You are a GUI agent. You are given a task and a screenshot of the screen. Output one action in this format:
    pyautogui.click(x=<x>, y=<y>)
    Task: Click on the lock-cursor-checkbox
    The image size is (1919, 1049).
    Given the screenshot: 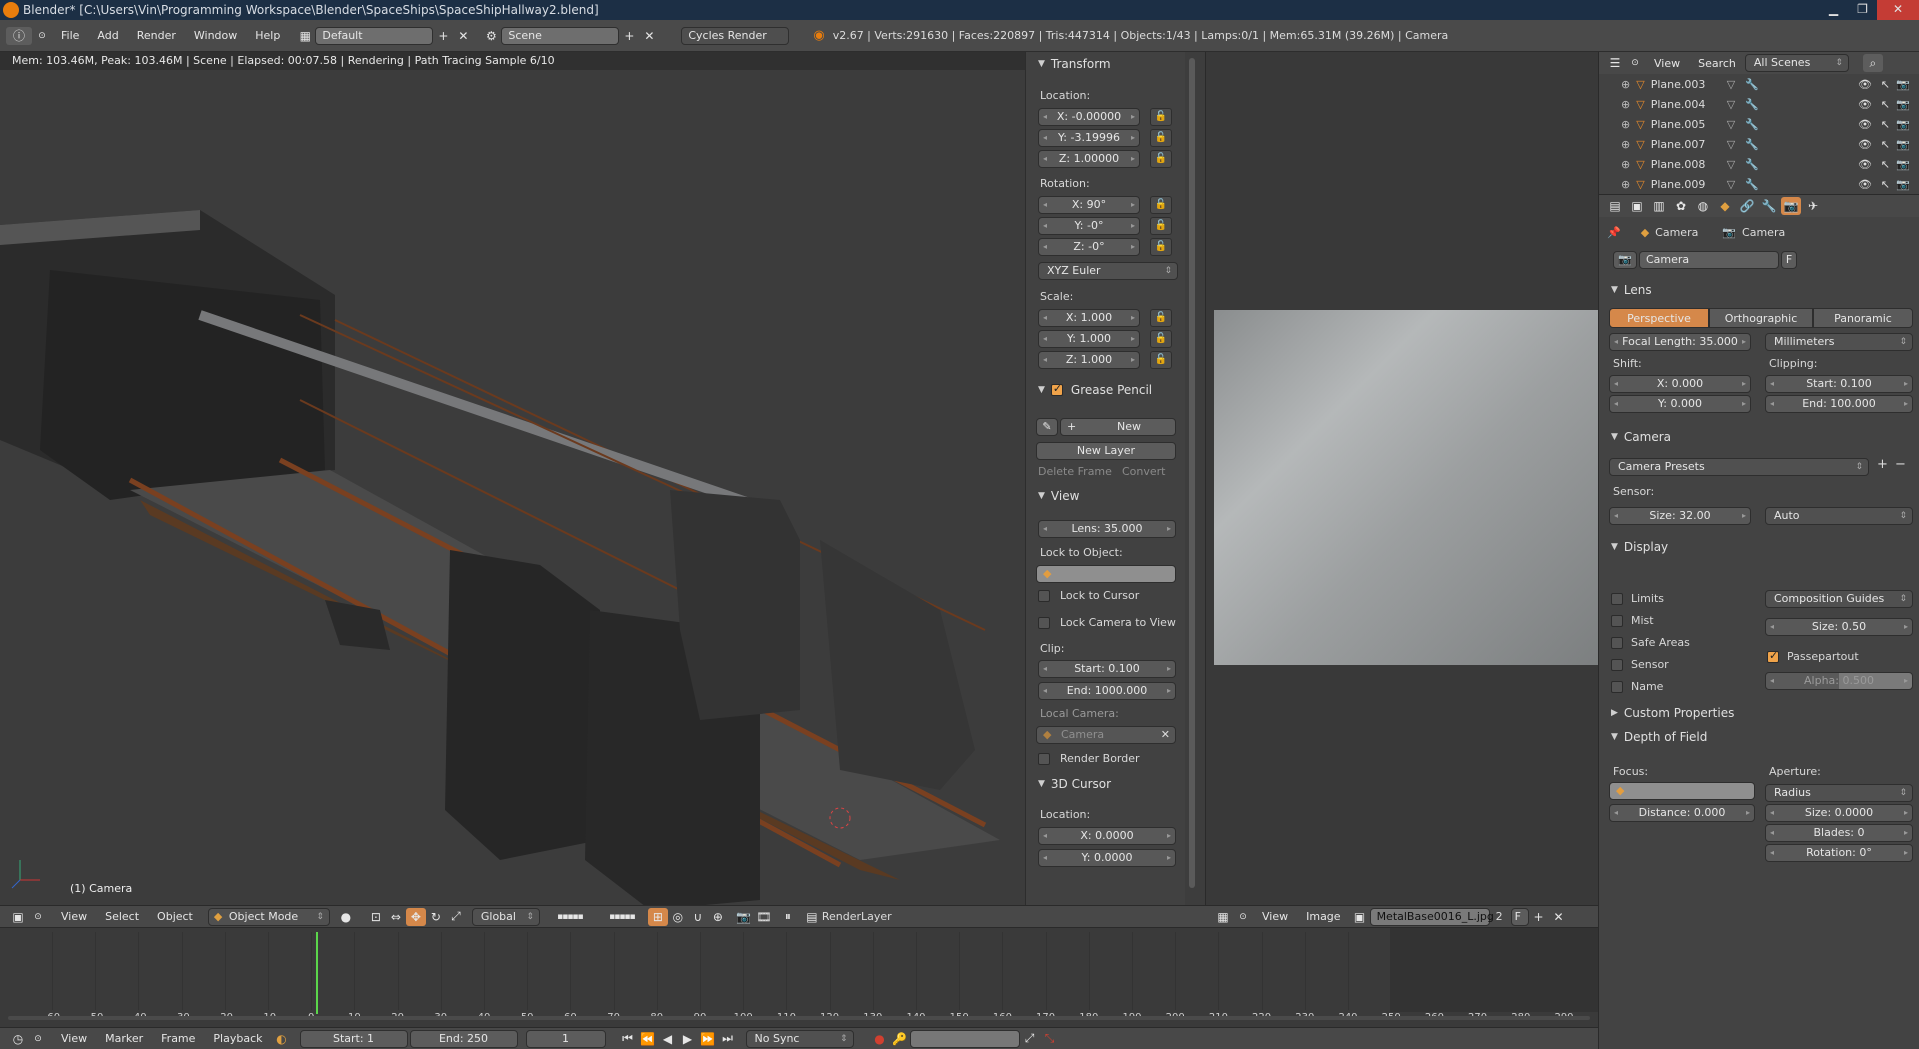 What is the action you would take?
    pyautogui.click(x=1044, y=596)
    